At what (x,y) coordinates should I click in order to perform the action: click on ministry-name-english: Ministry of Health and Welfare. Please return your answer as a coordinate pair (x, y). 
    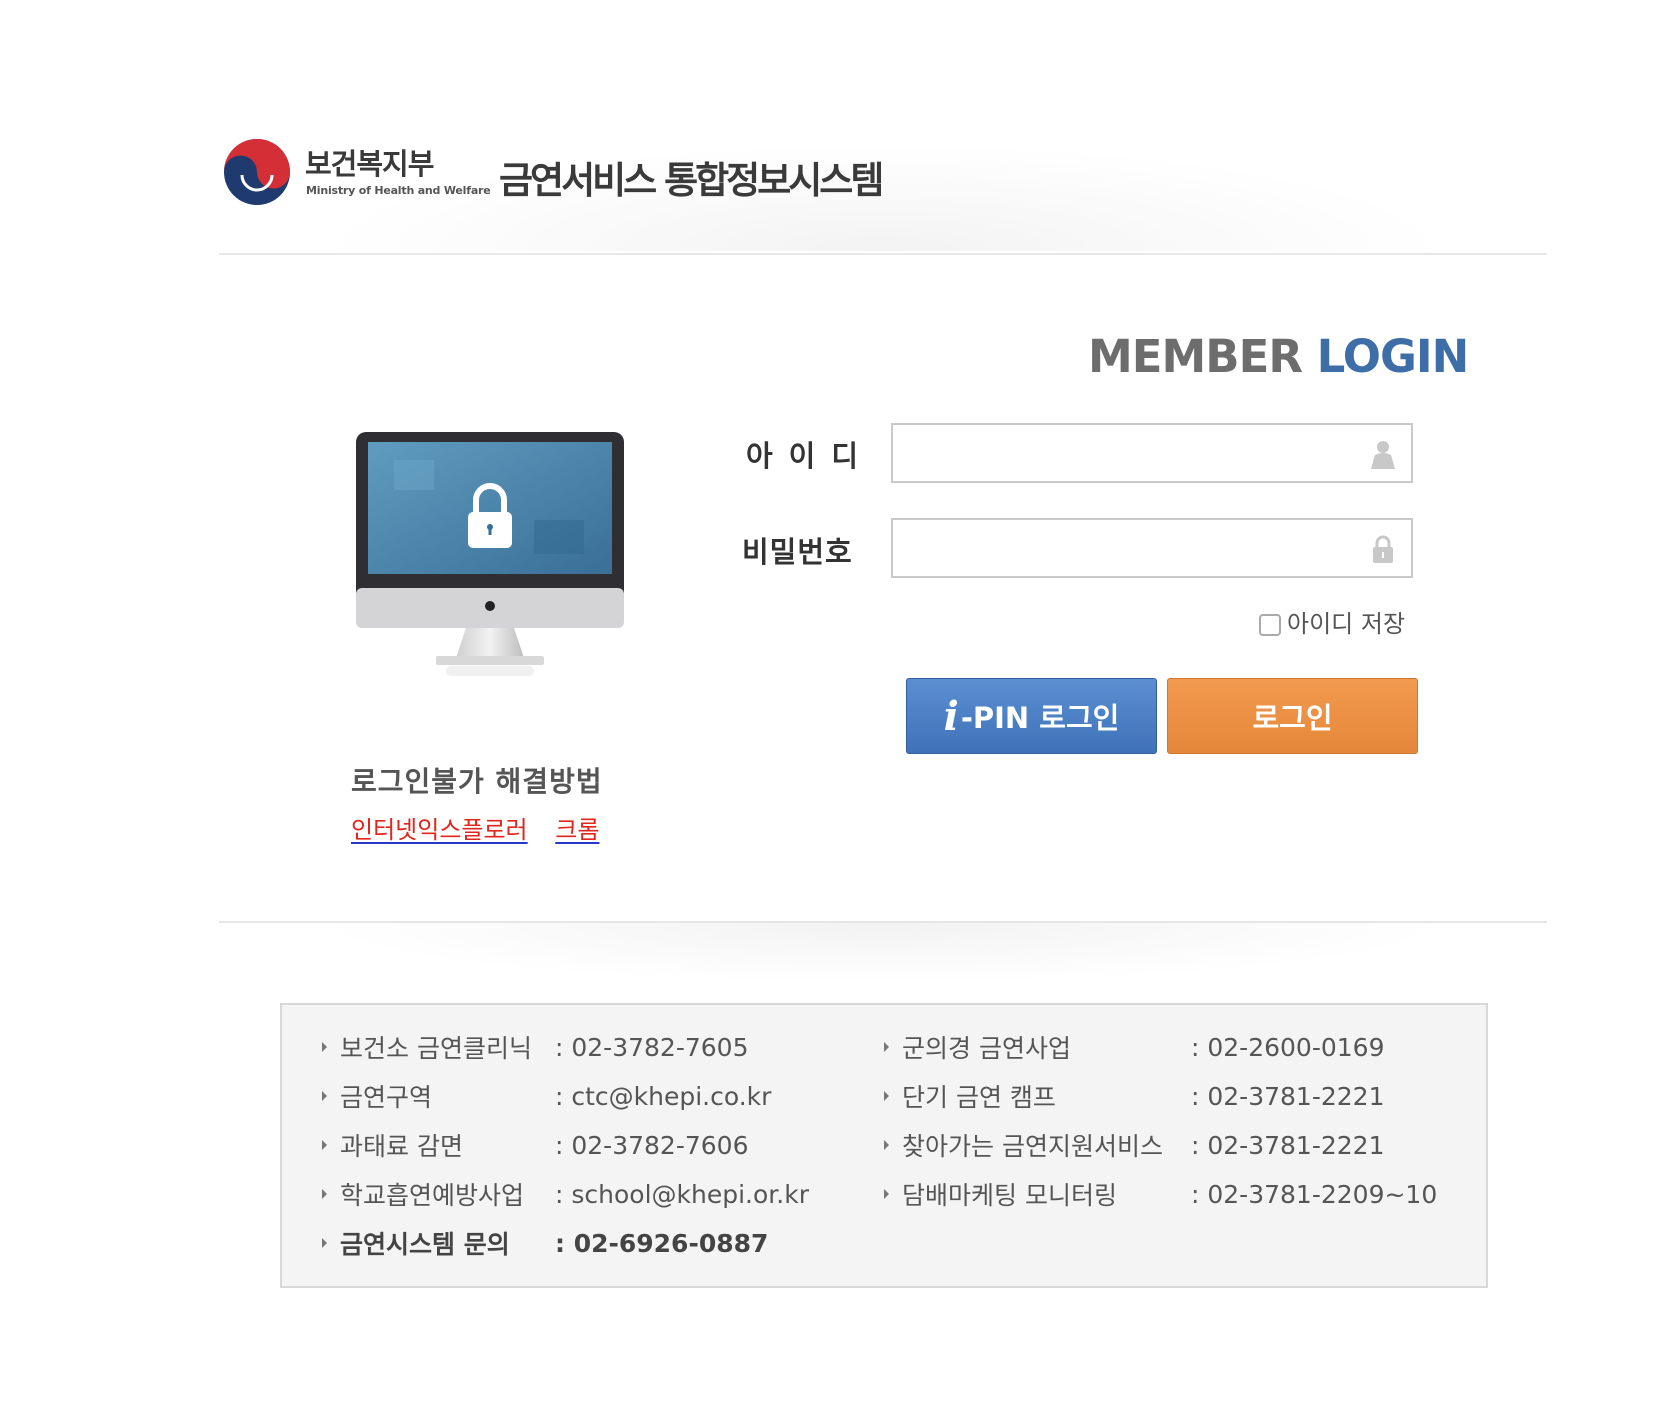
    Looking at the image, I should click on (398, 190).